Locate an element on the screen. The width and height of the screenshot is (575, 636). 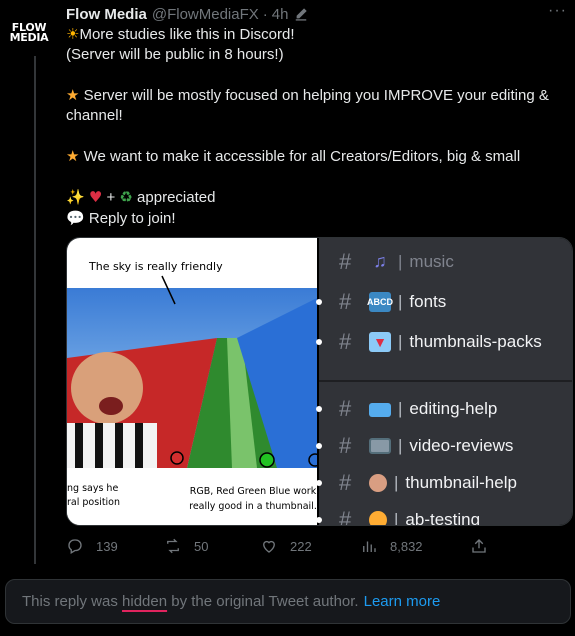
music-note-icon: ♫ is located at coordinates (380, 261).